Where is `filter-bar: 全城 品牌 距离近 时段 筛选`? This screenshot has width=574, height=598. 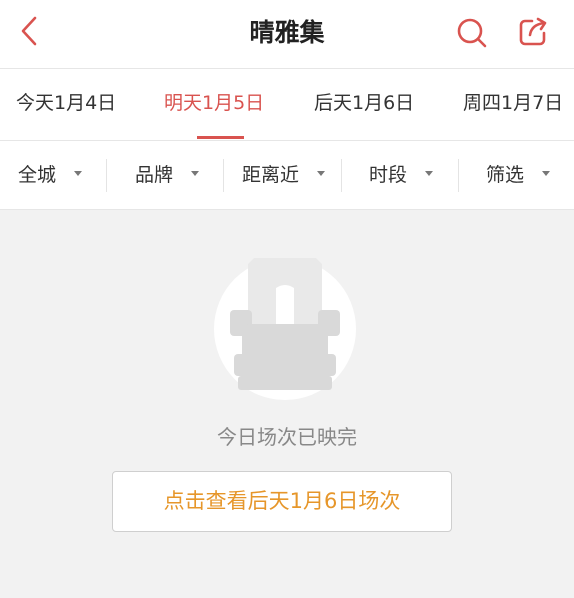 filter-bar: 全城 品牌 距离近 时段 筛选 is located at coordinates (287, 175).